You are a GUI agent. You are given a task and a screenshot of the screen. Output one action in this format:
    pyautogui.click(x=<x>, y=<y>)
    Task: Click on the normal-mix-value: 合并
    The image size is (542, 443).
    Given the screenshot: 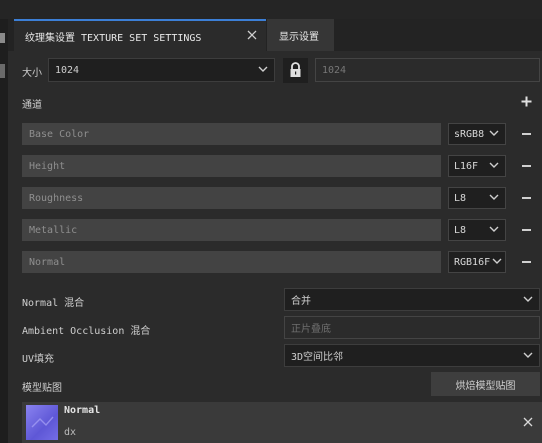 What is the action you would take?
    pyautogui.click(x=301, y=301)
    